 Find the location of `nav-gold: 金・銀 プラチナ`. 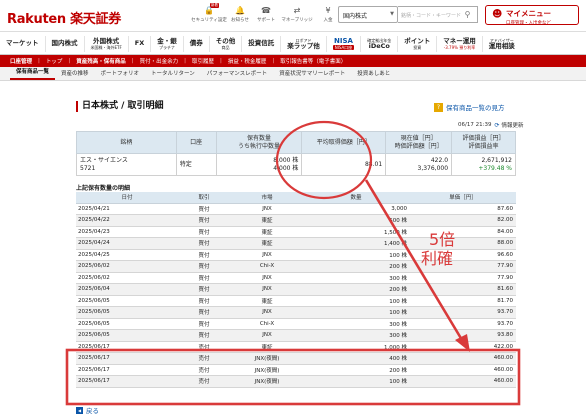

nav-gold: 金・銀 プラチナ is located at coordinates (167, 43).